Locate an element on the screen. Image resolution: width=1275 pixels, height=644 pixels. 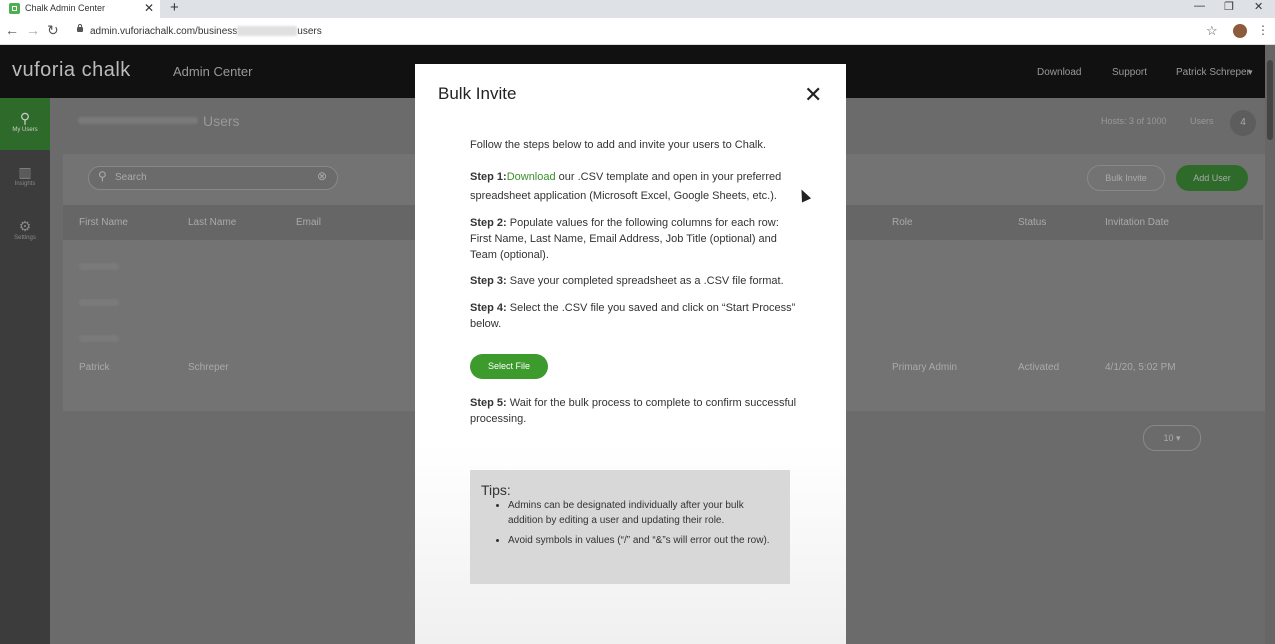
tab-title: Chalk Admin Center is located at coordinates (65, 8).